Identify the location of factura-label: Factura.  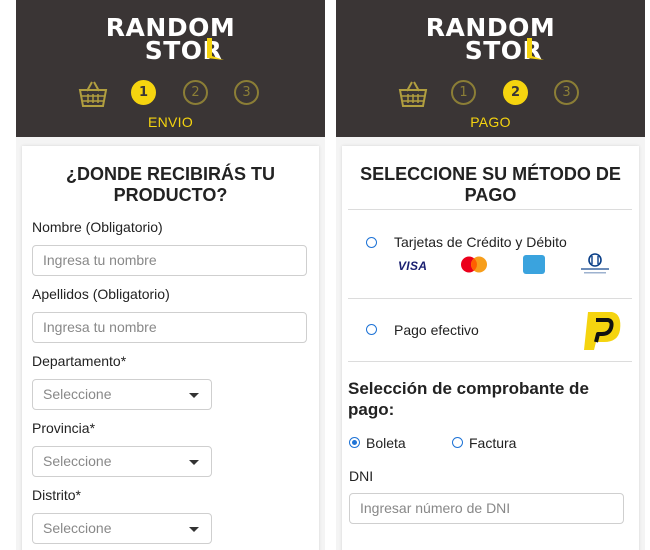
(492, 443).